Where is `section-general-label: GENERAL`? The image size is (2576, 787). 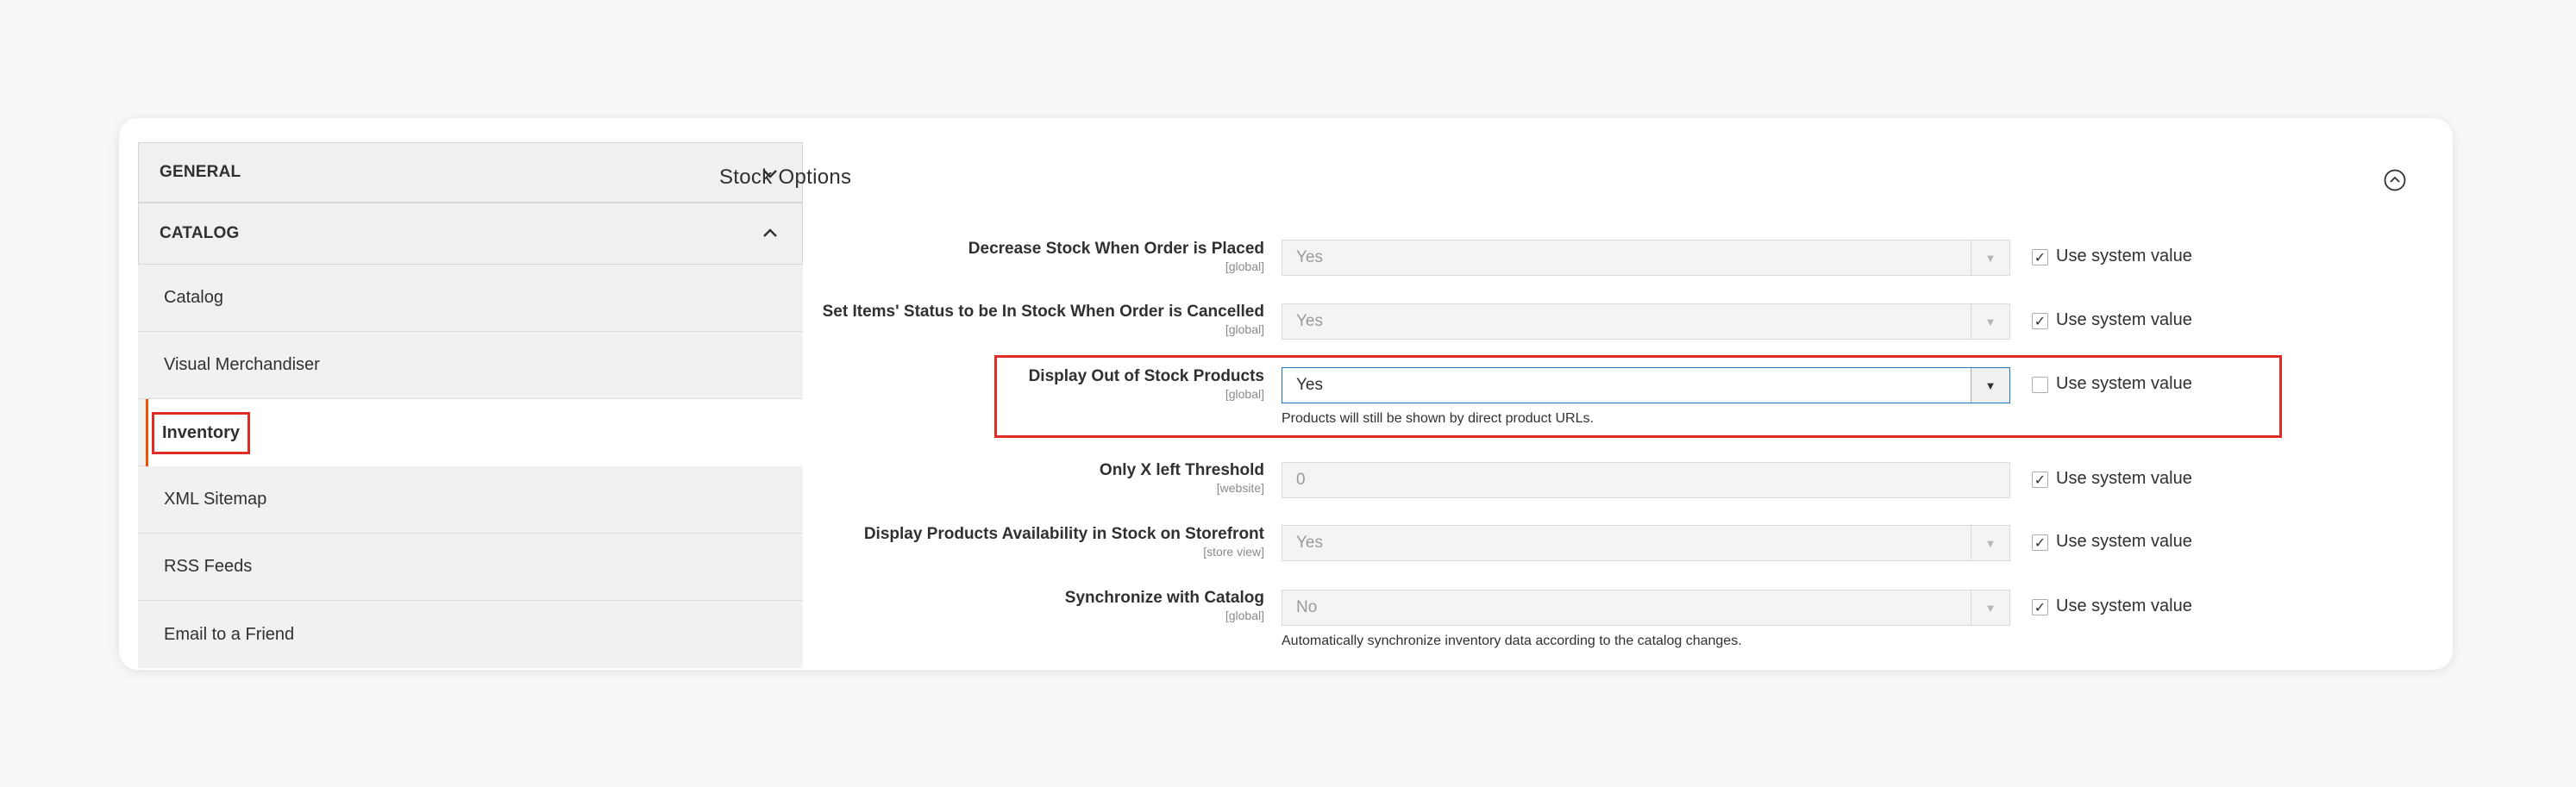
section-general-label: GENERAL is located at coordinates (200, 172).